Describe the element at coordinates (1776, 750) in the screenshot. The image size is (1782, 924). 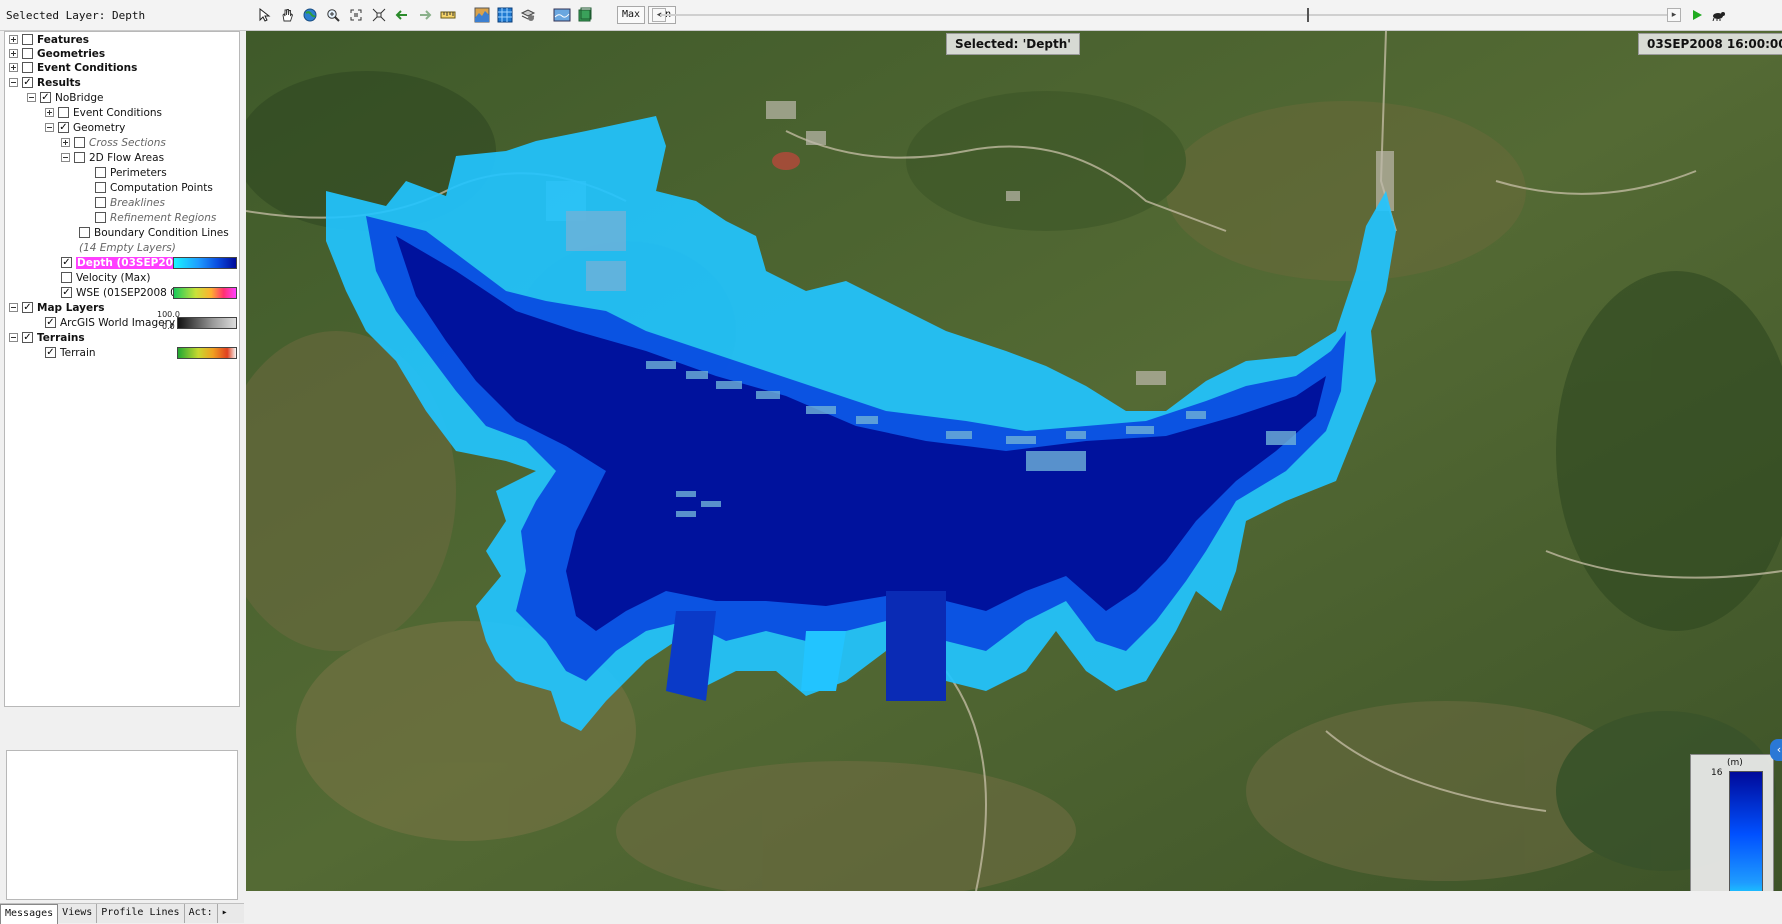
I see `collapse-panel-icon: ‹` at that location.